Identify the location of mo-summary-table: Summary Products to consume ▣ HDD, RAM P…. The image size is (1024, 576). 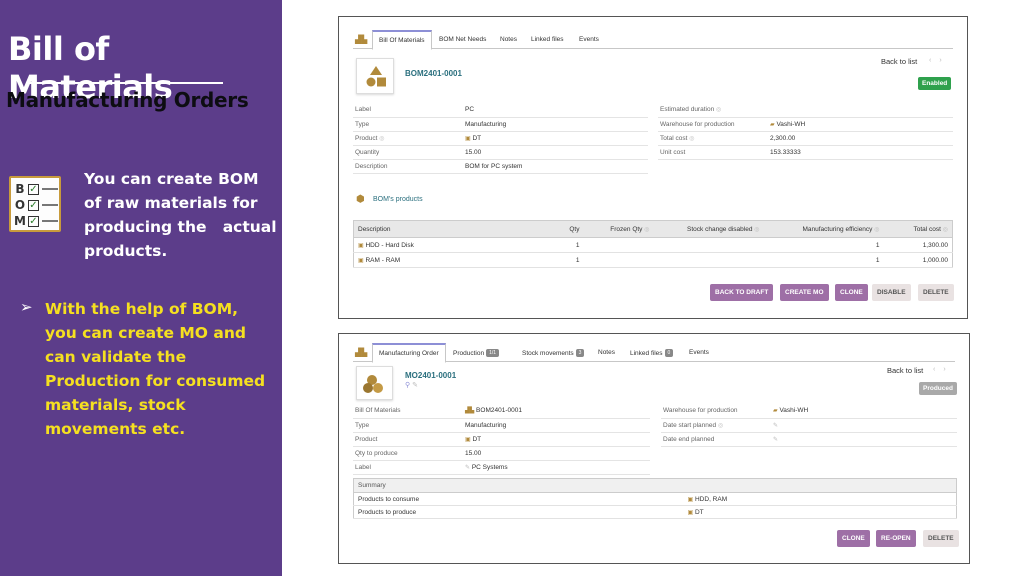
(655, 498).